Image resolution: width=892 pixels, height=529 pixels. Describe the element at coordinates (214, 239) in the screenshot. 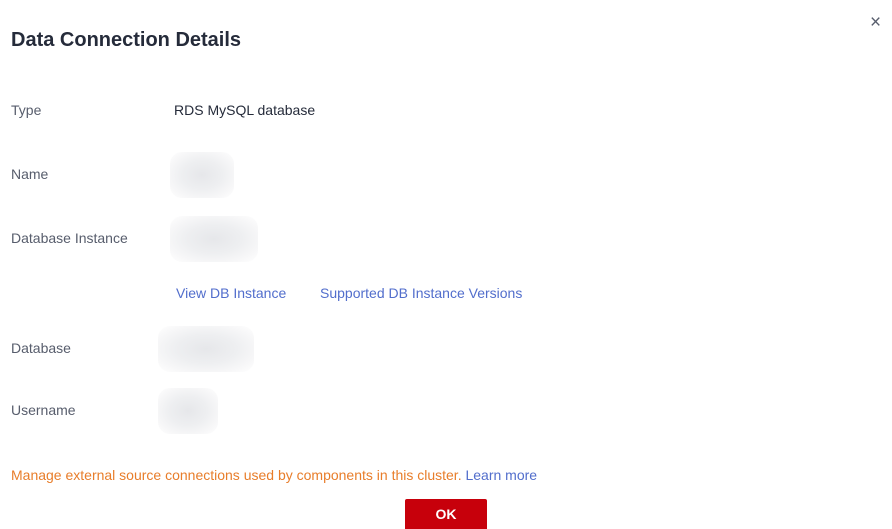

I see `database-instance-value-redacted` at that location.